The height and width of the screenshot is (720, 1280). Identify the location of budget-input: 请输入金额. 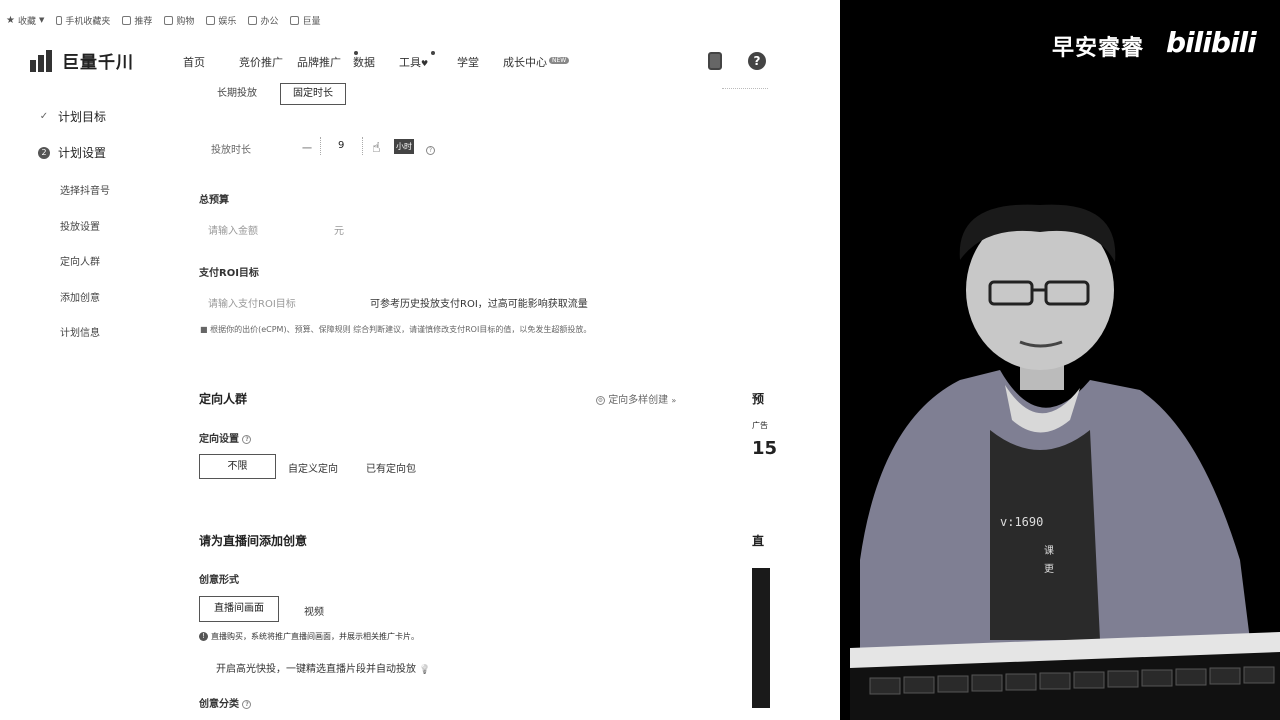
(233, 229).